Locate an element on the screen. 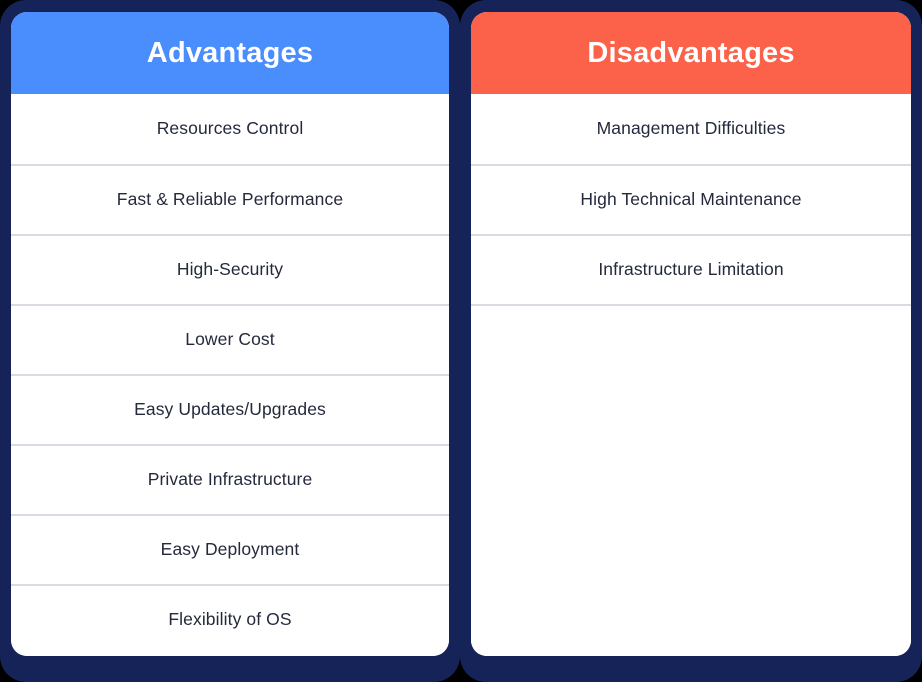 This screenshot has width=922, height=682. list-item-label: Management Difficulties is located at coordinates (691, 128).